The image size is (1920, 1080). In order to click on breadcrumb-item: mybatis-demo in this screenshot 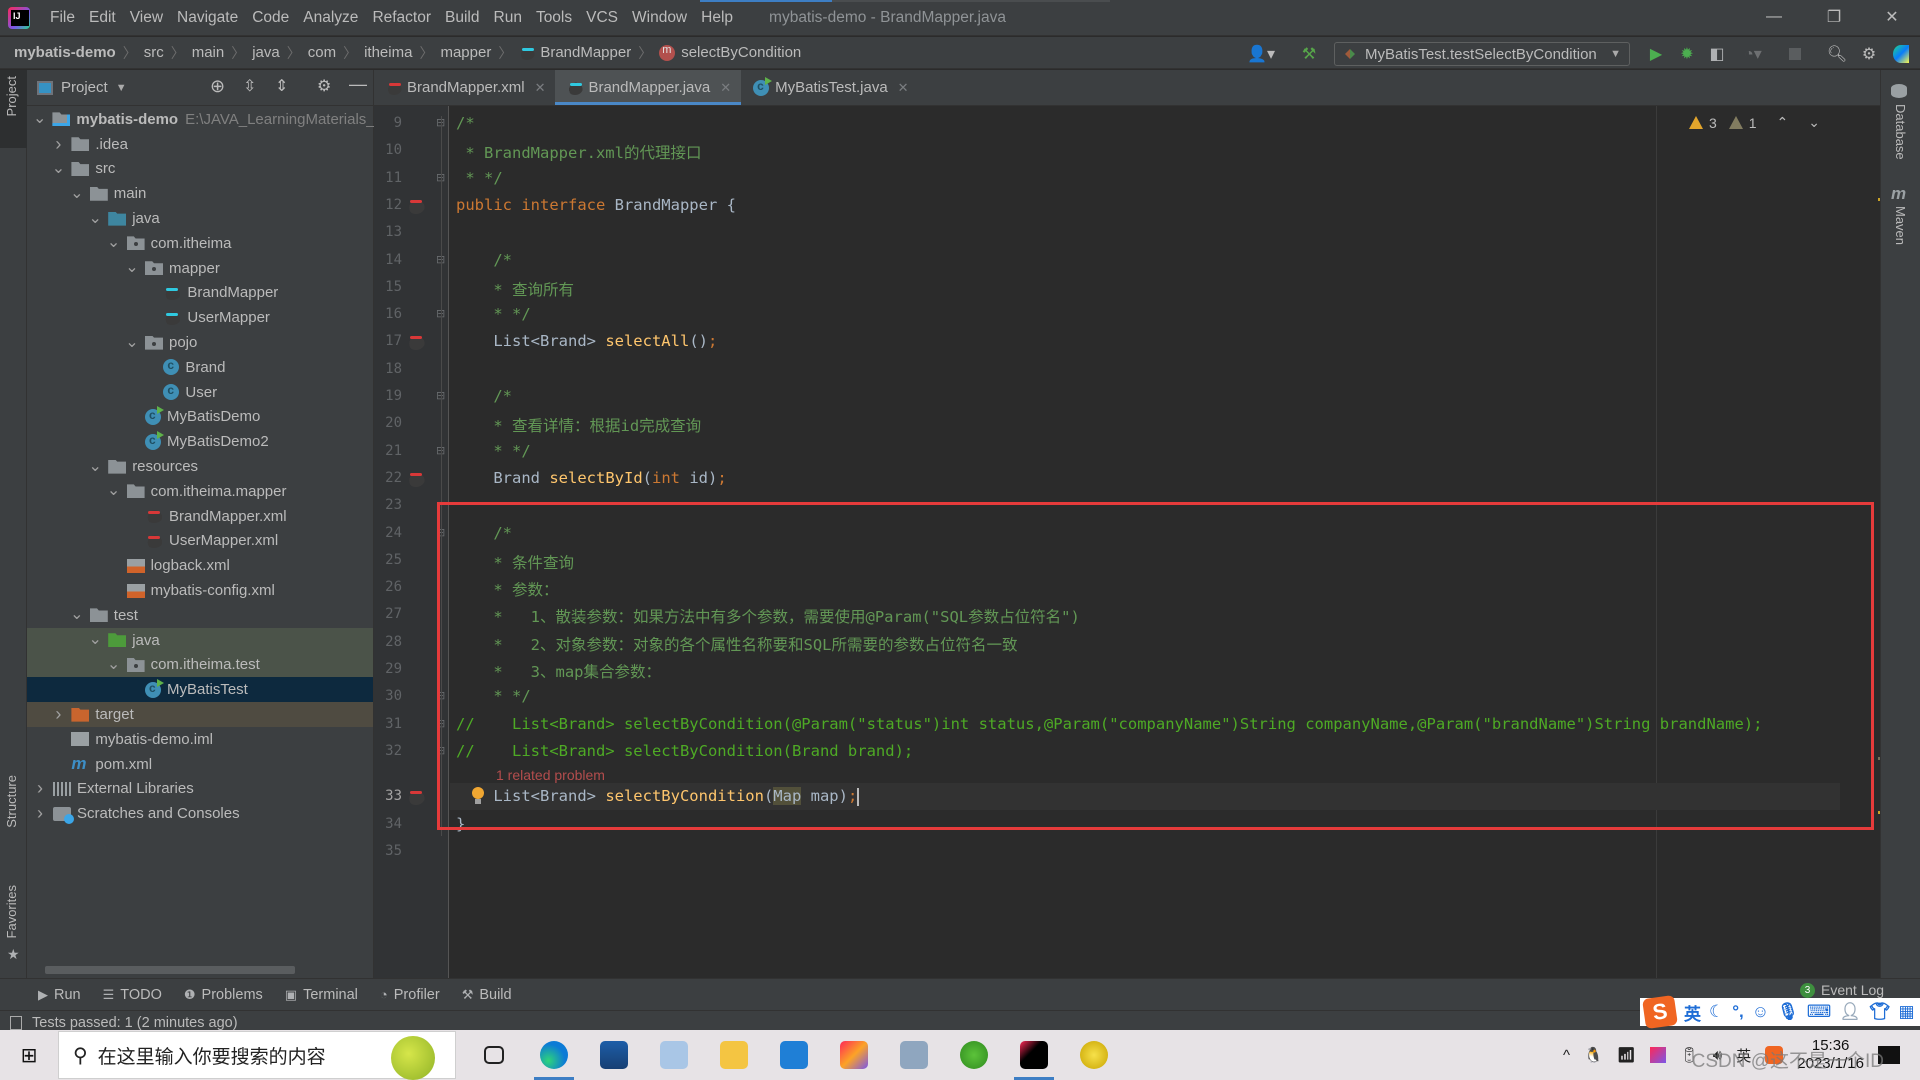, I will do `click(65, 52)`.